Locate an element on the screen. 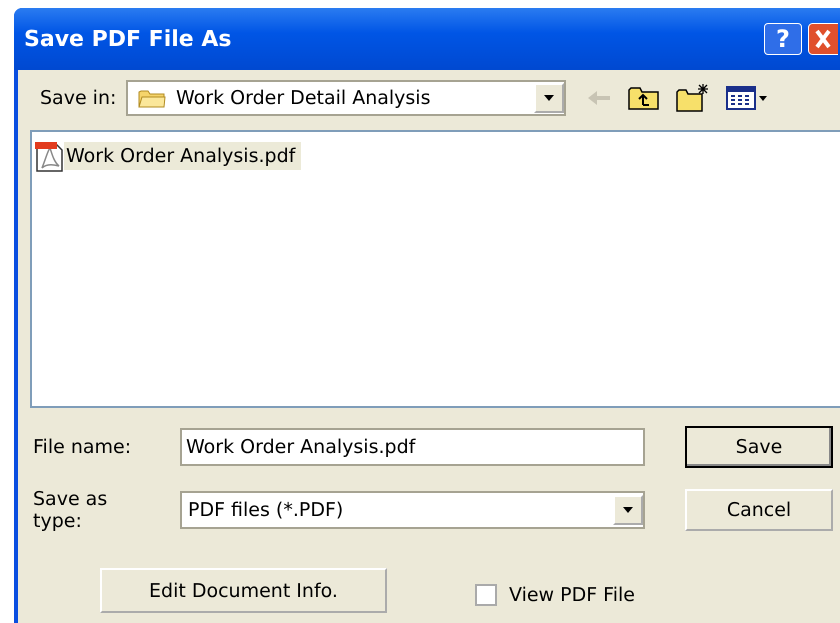 The width and height of the screenshot is (840, 623). file-item: Work Order Analysis.pdf is located at coordinates (183, 156).